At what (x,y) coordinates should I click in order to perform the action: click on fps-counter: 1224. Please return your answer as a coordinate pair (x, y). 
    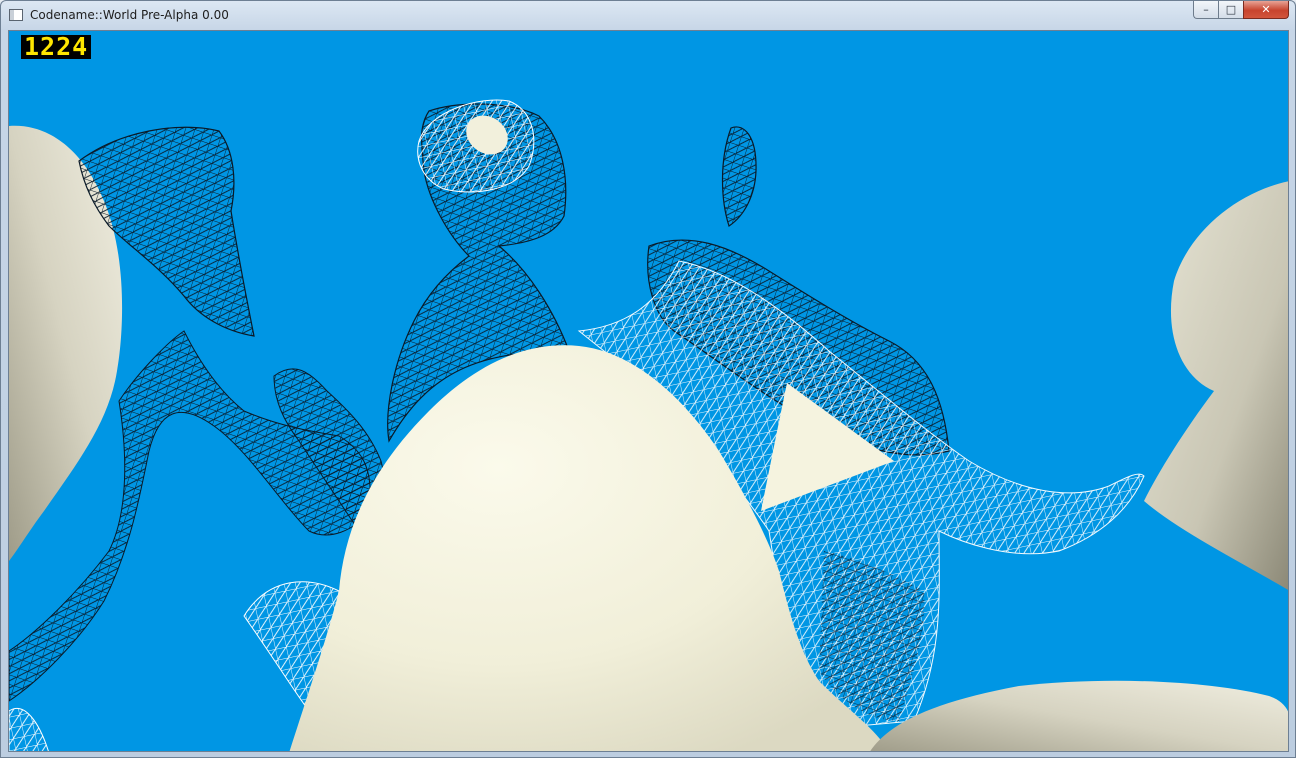
    Looking at the image, I should click on (56, 46).